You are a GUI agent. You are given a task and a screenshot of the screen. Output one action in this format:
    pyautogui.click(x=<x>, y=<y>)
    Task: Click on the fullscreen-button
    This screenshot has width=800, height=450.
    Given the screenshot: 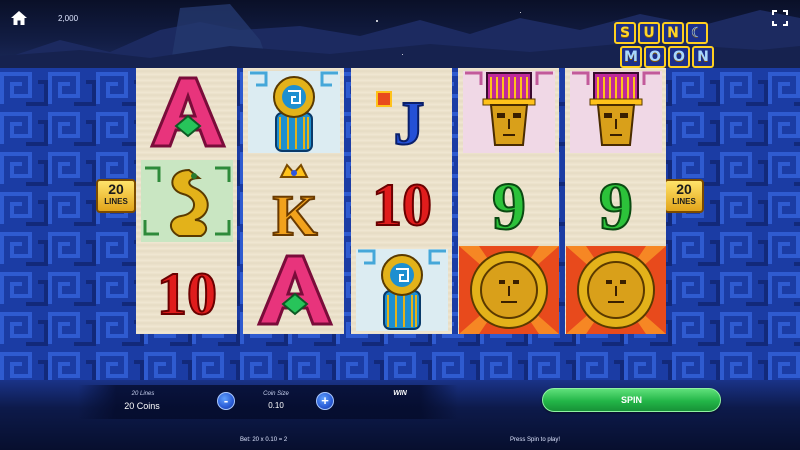 What is the action you would take?
    pyautogui.click(x=780, y=18)
    